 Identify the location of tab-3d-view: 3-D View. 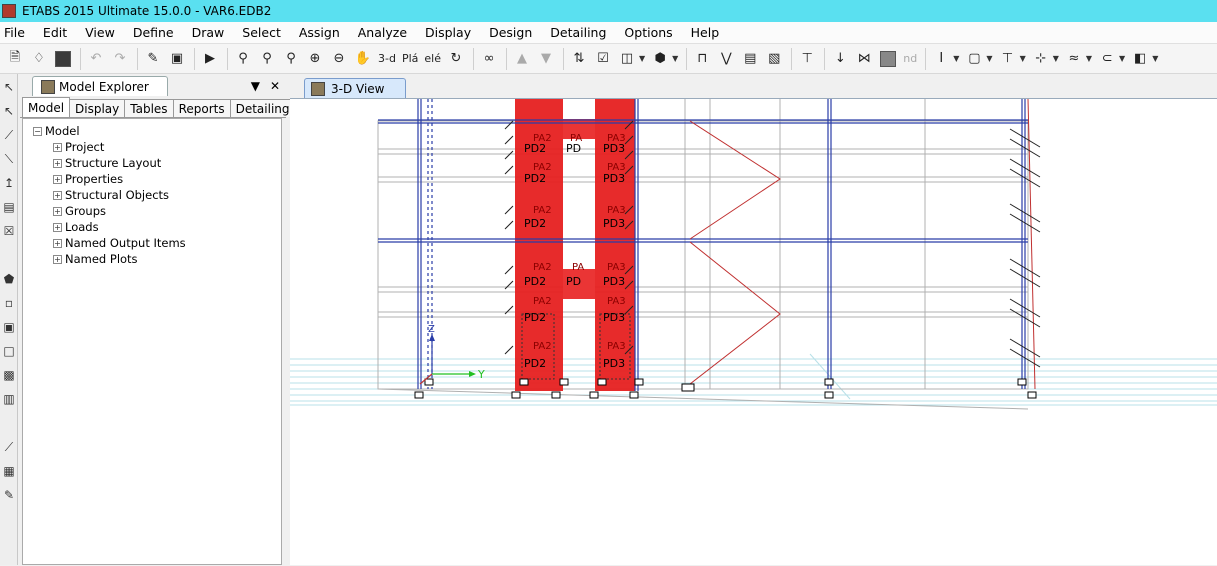
(355, 88).